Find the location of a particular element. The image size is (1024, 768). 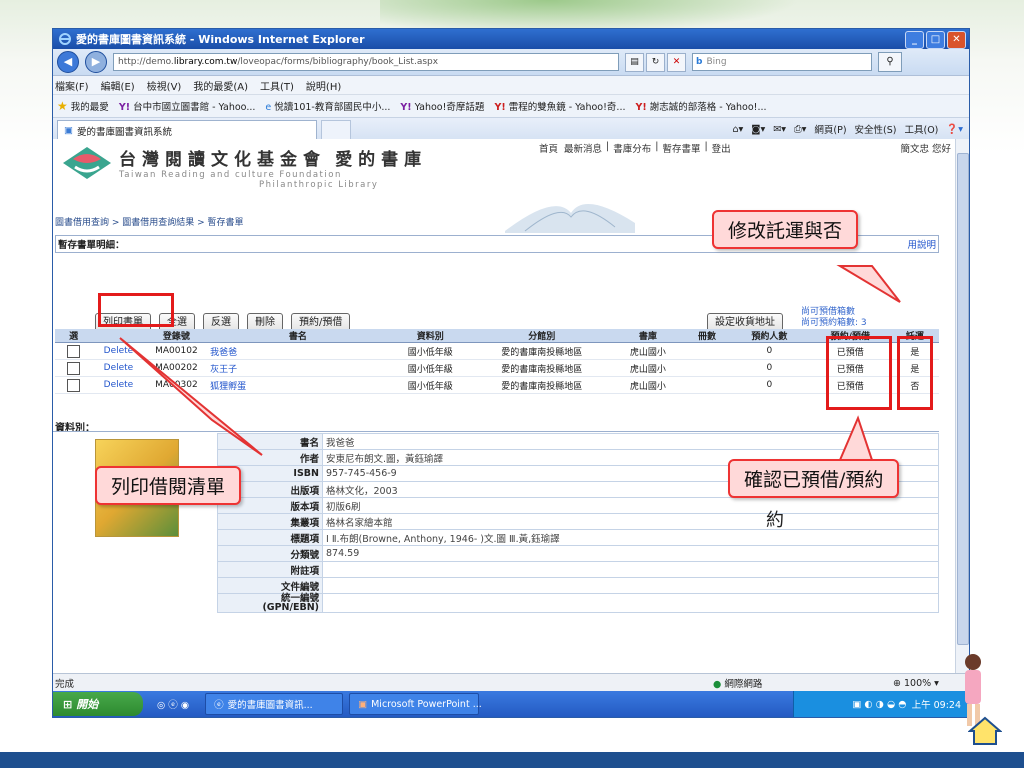

table-header: 選 登錄號 書名 資料別 分館別 書庫 冊數 預約人數 預約/預借 託運 is located at coordinates (497, 336).